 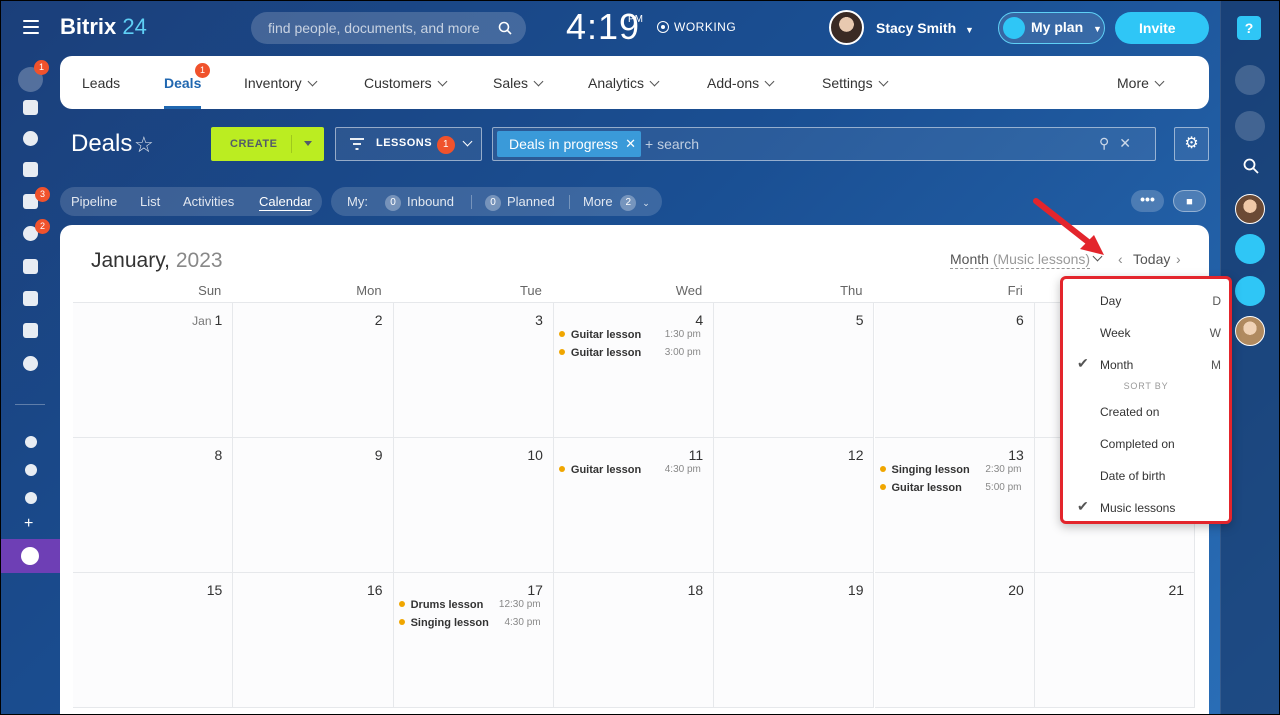 I want to click on chat-icon, so click(x=1250, y=126).